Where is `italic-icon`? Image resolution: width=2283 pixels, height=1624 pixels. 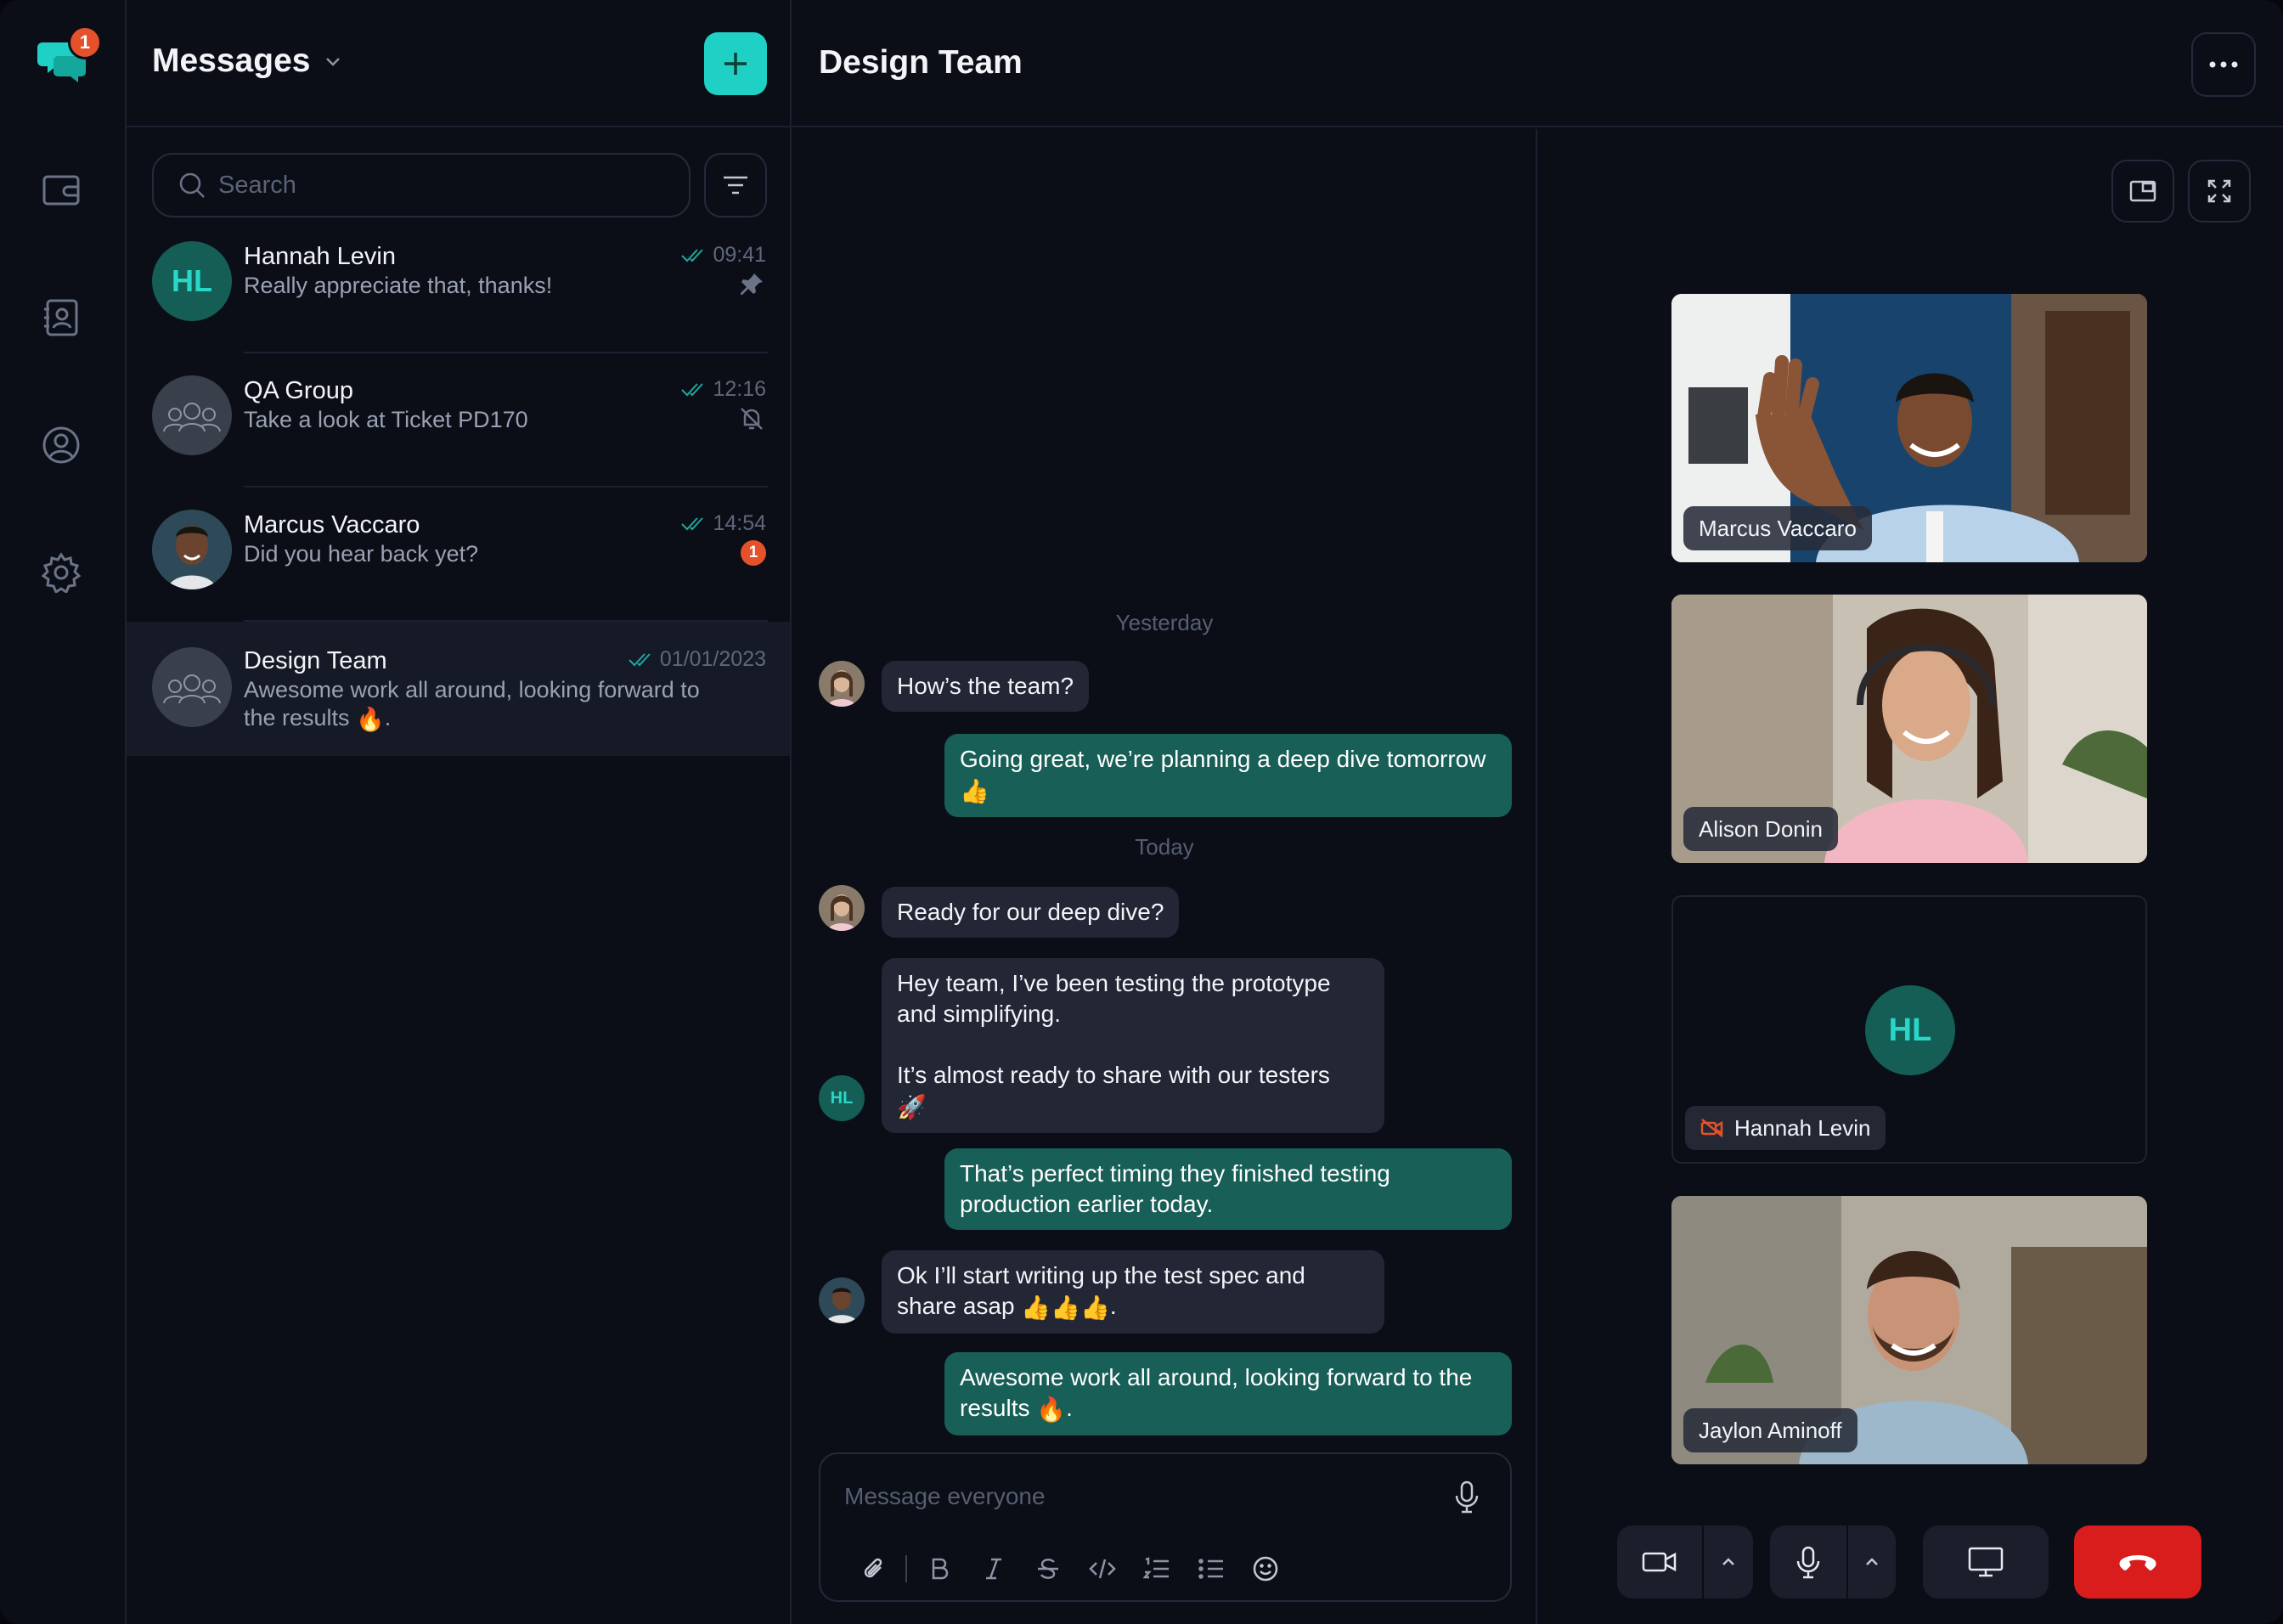 italic-icon is located at coordinates (993, 1569).